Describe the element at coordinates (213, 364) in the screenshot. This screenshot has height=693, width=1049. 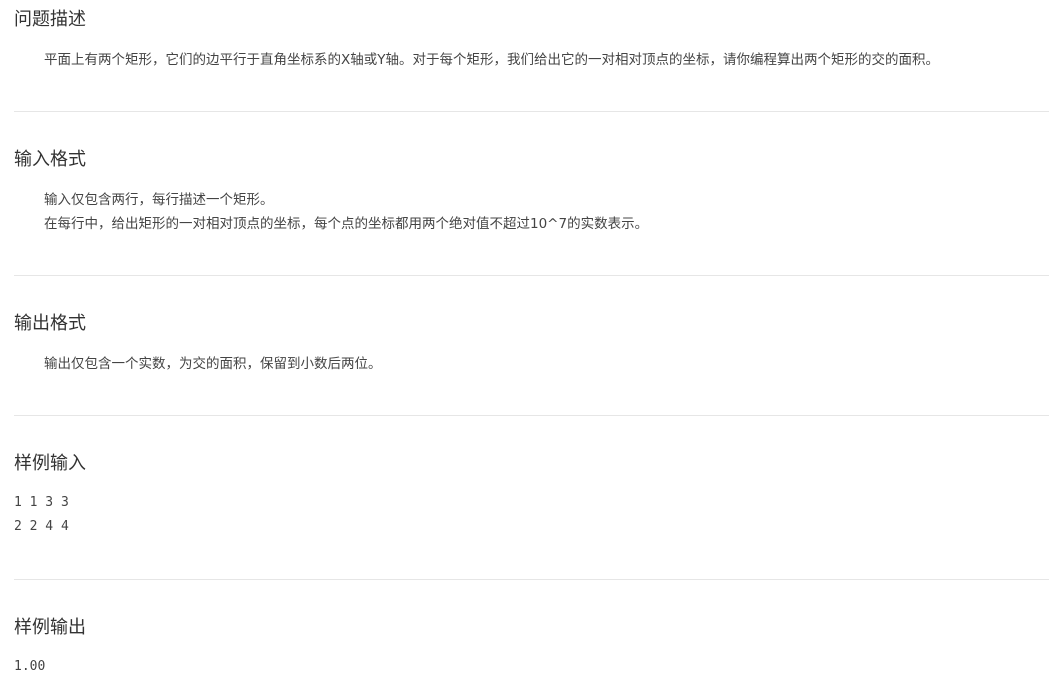
I see `output-format-text: 输出仅包含一个实数，为交的面积，保留到小数后两位。` at that location.